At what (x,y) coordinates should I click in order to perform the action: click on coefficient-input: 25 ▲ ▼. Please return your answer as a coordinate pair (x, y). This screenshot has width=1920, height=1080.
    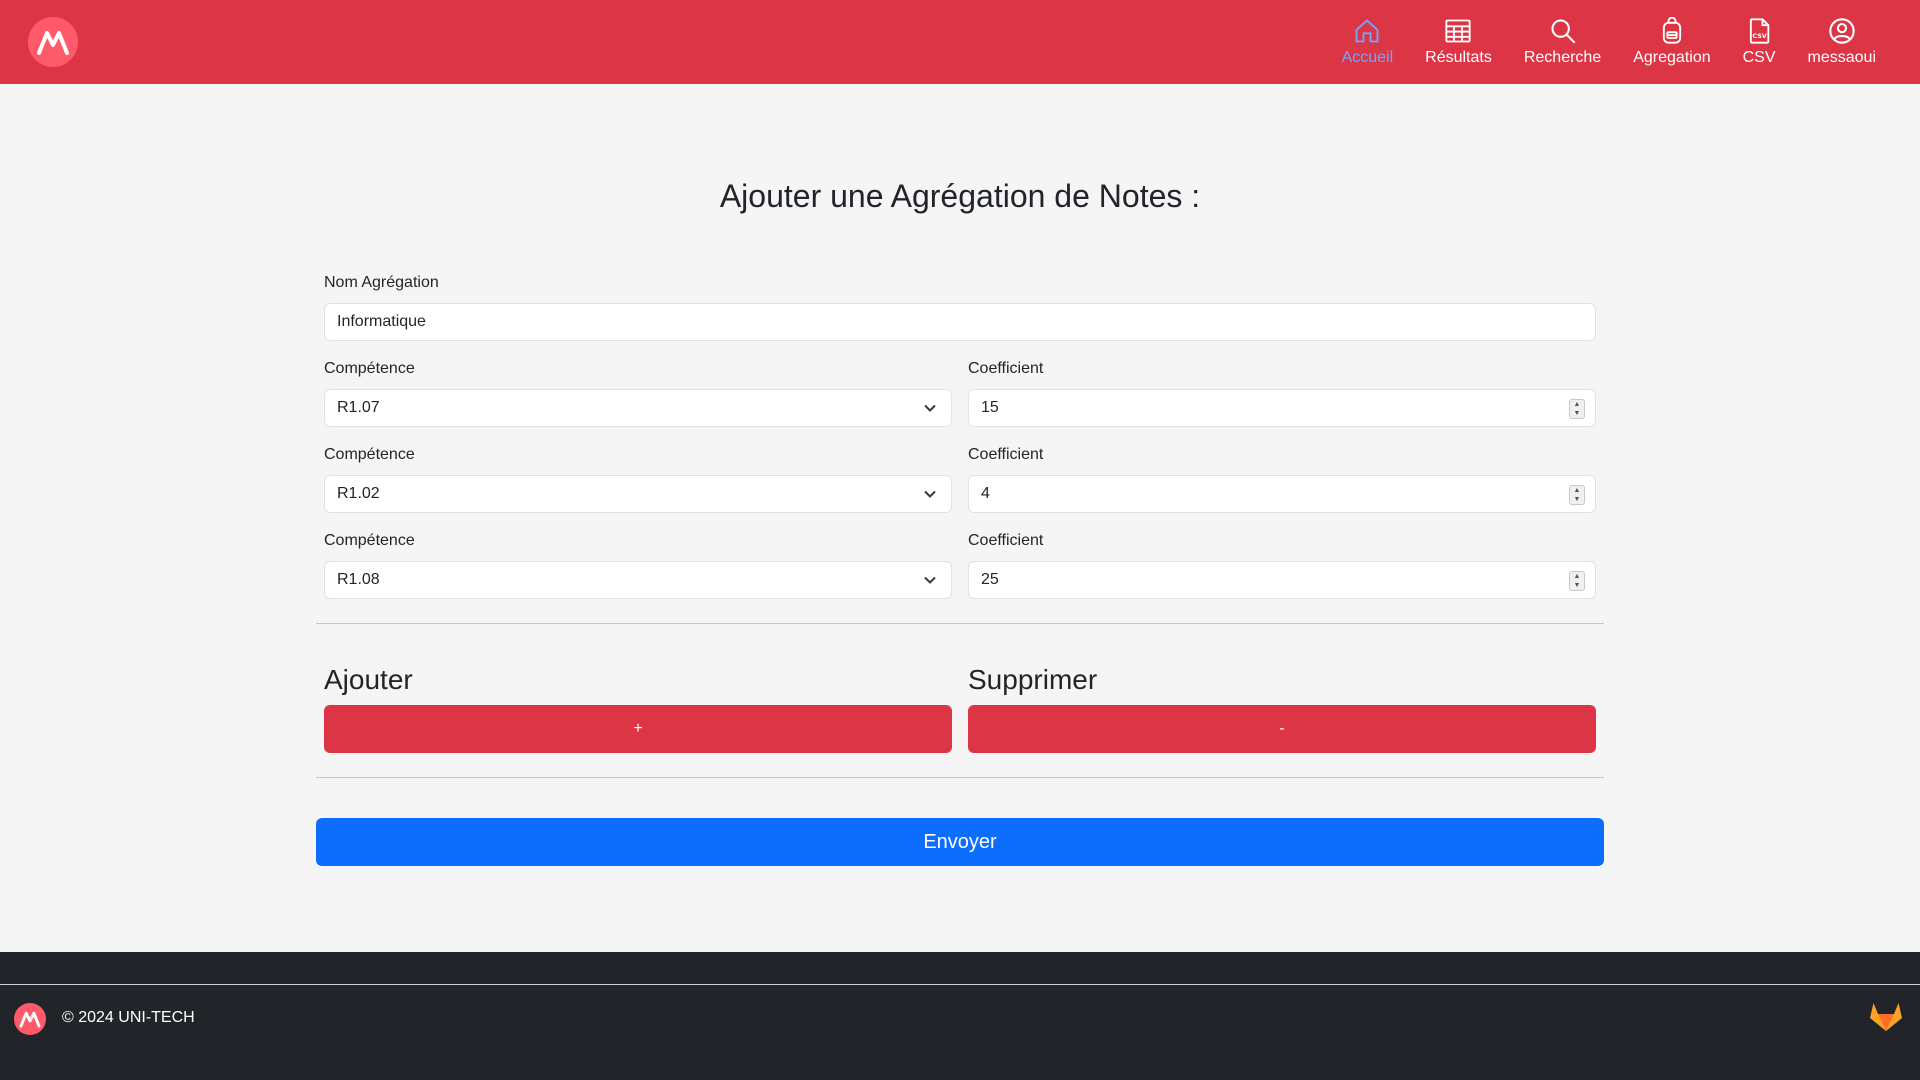
    Looking at the image, I should click on (1282, 580).